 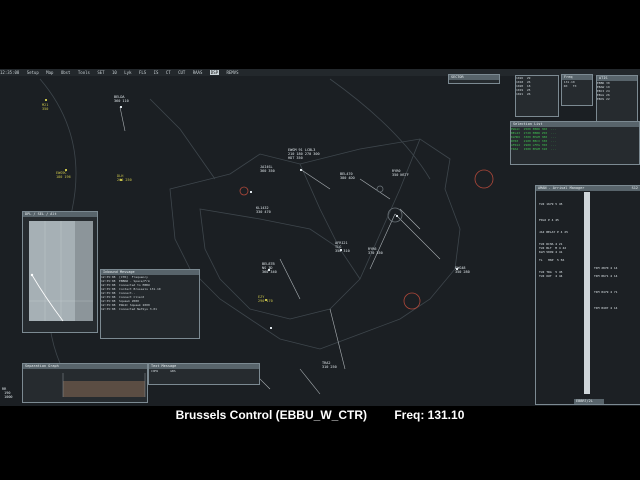 I want to click on text-message-channel: COM1, so click(x=155, y=371).